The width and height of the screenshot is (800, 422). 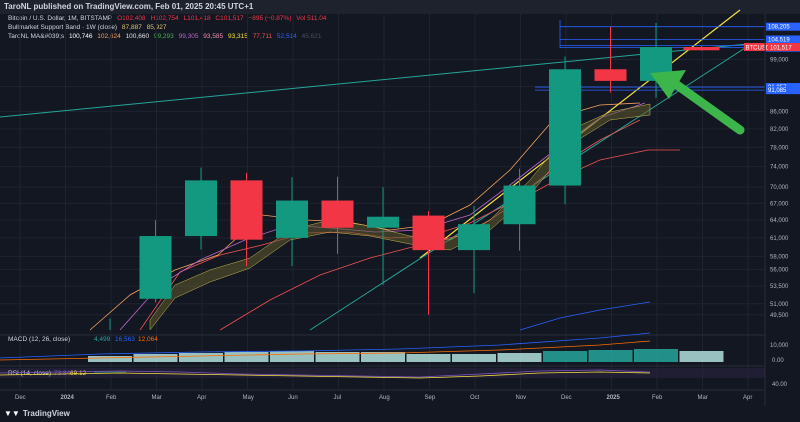 What do you see at coordinates (779, 305) in the screenshot?
I see `price-axis-label: 51,000` at bounding box center [779, 305].